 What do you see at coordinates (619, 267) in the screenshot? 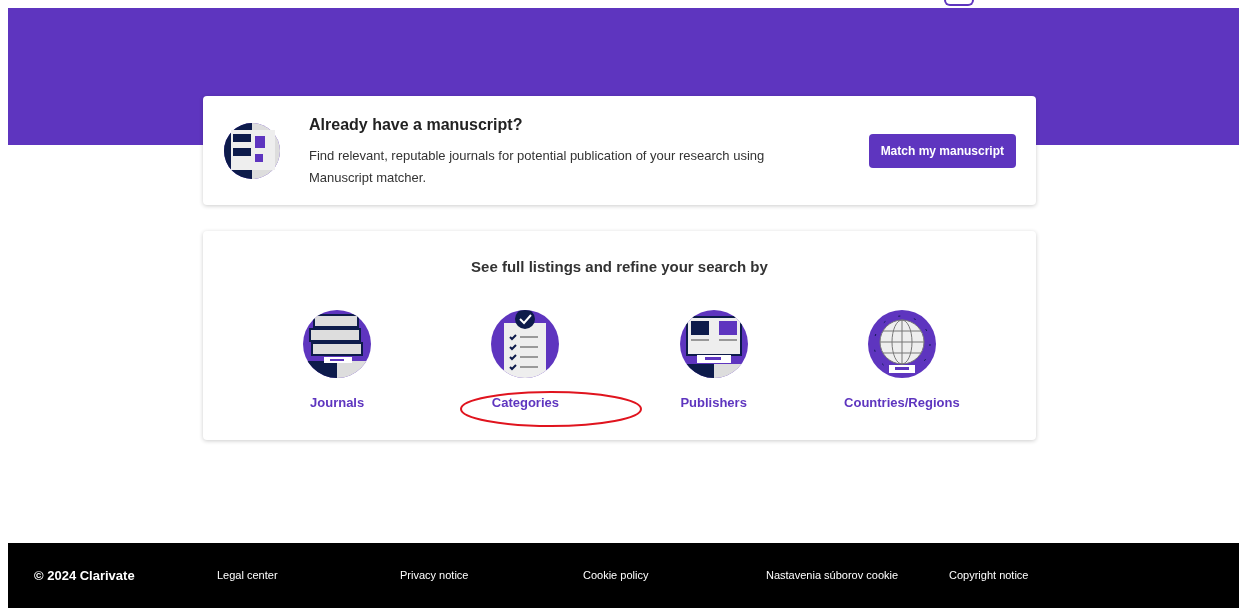
I see `listings-heading: See full listings and refine your search by` at bounding box center [619, 267].